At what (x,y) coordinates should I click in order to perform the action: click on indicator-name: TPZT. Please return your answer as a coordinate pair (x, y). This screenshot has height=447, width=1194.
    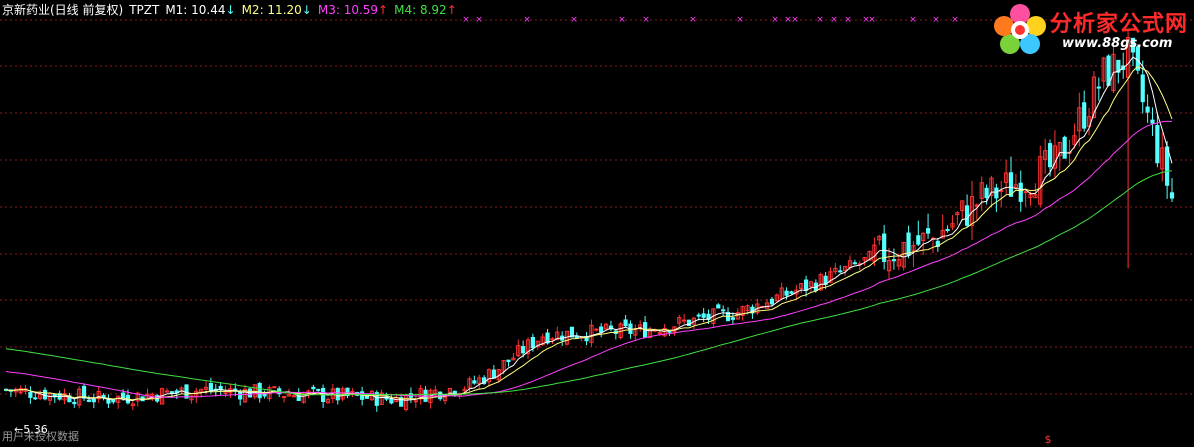
    Looking at the image, I should click on (144, 10).